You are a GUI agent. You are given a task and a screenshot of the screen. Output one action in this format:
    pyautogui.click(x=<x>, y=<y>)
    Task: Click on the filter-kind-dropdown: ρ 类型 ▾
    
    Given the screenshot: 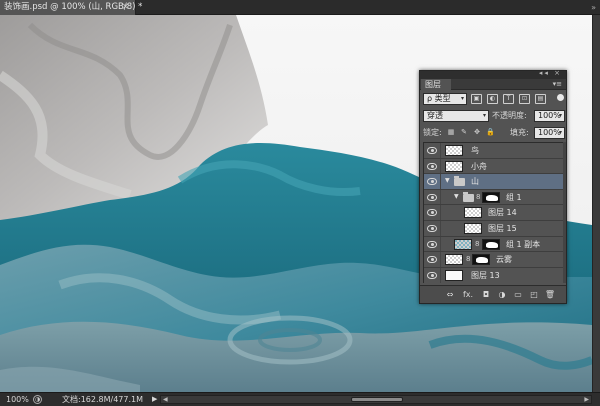 What is the action you would take?
    pyautogui.click(x=445, y=99)
    